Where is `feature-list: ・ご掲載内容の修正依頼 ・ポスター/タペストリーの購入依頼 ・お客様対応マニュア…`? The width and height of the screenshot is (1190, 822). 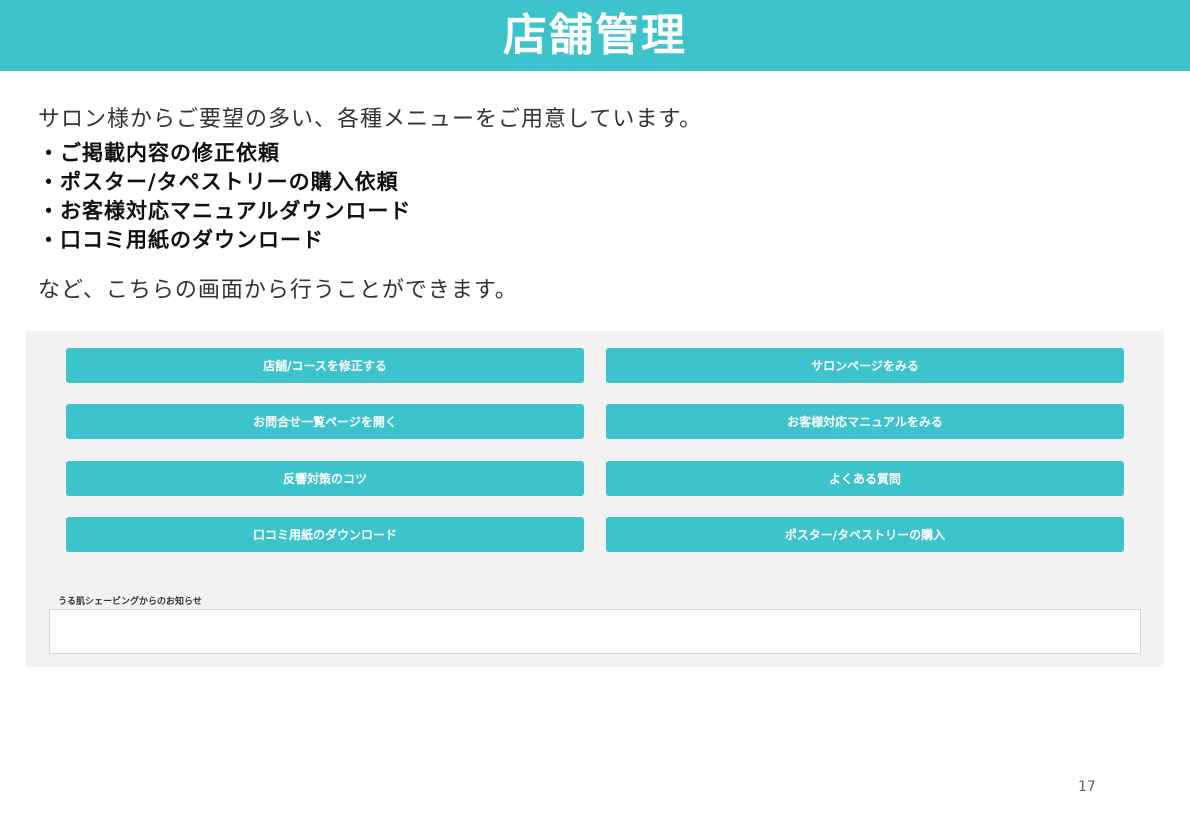
feature-list: ・ご掲載内容の修正依頼 ・ポスター/タペストリーの購入依頼 ・お客様対応マニュア… is located at coordinates (224, 197).